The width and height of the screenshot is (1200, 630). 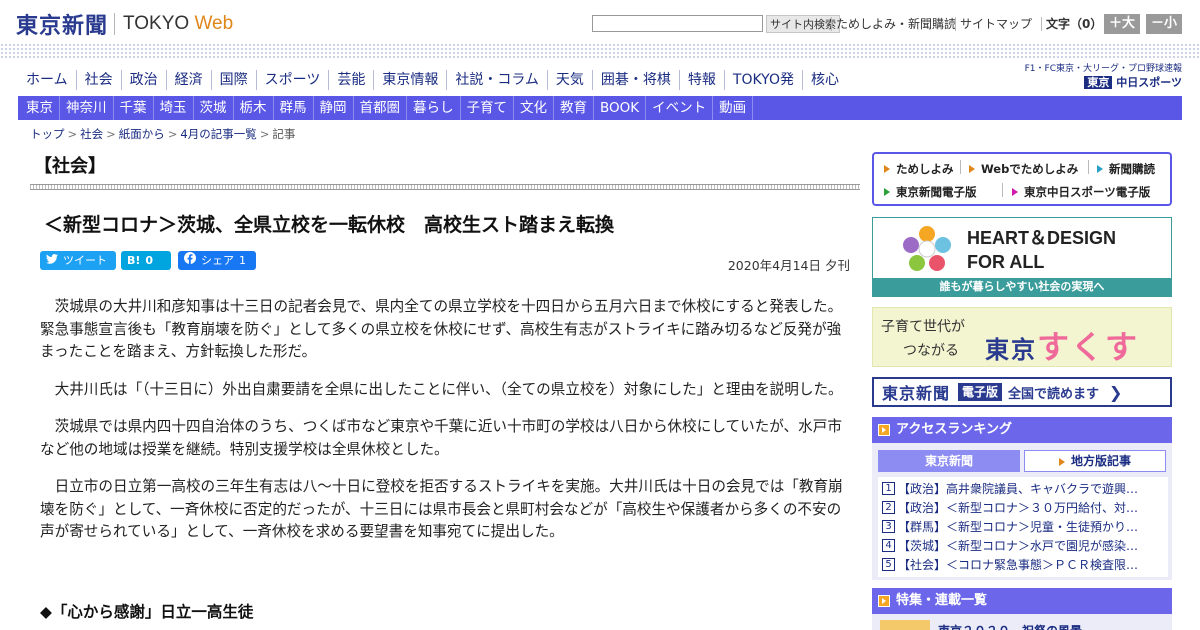 I want to click on main-nav-item: 社会, so click(x=99, y=80).